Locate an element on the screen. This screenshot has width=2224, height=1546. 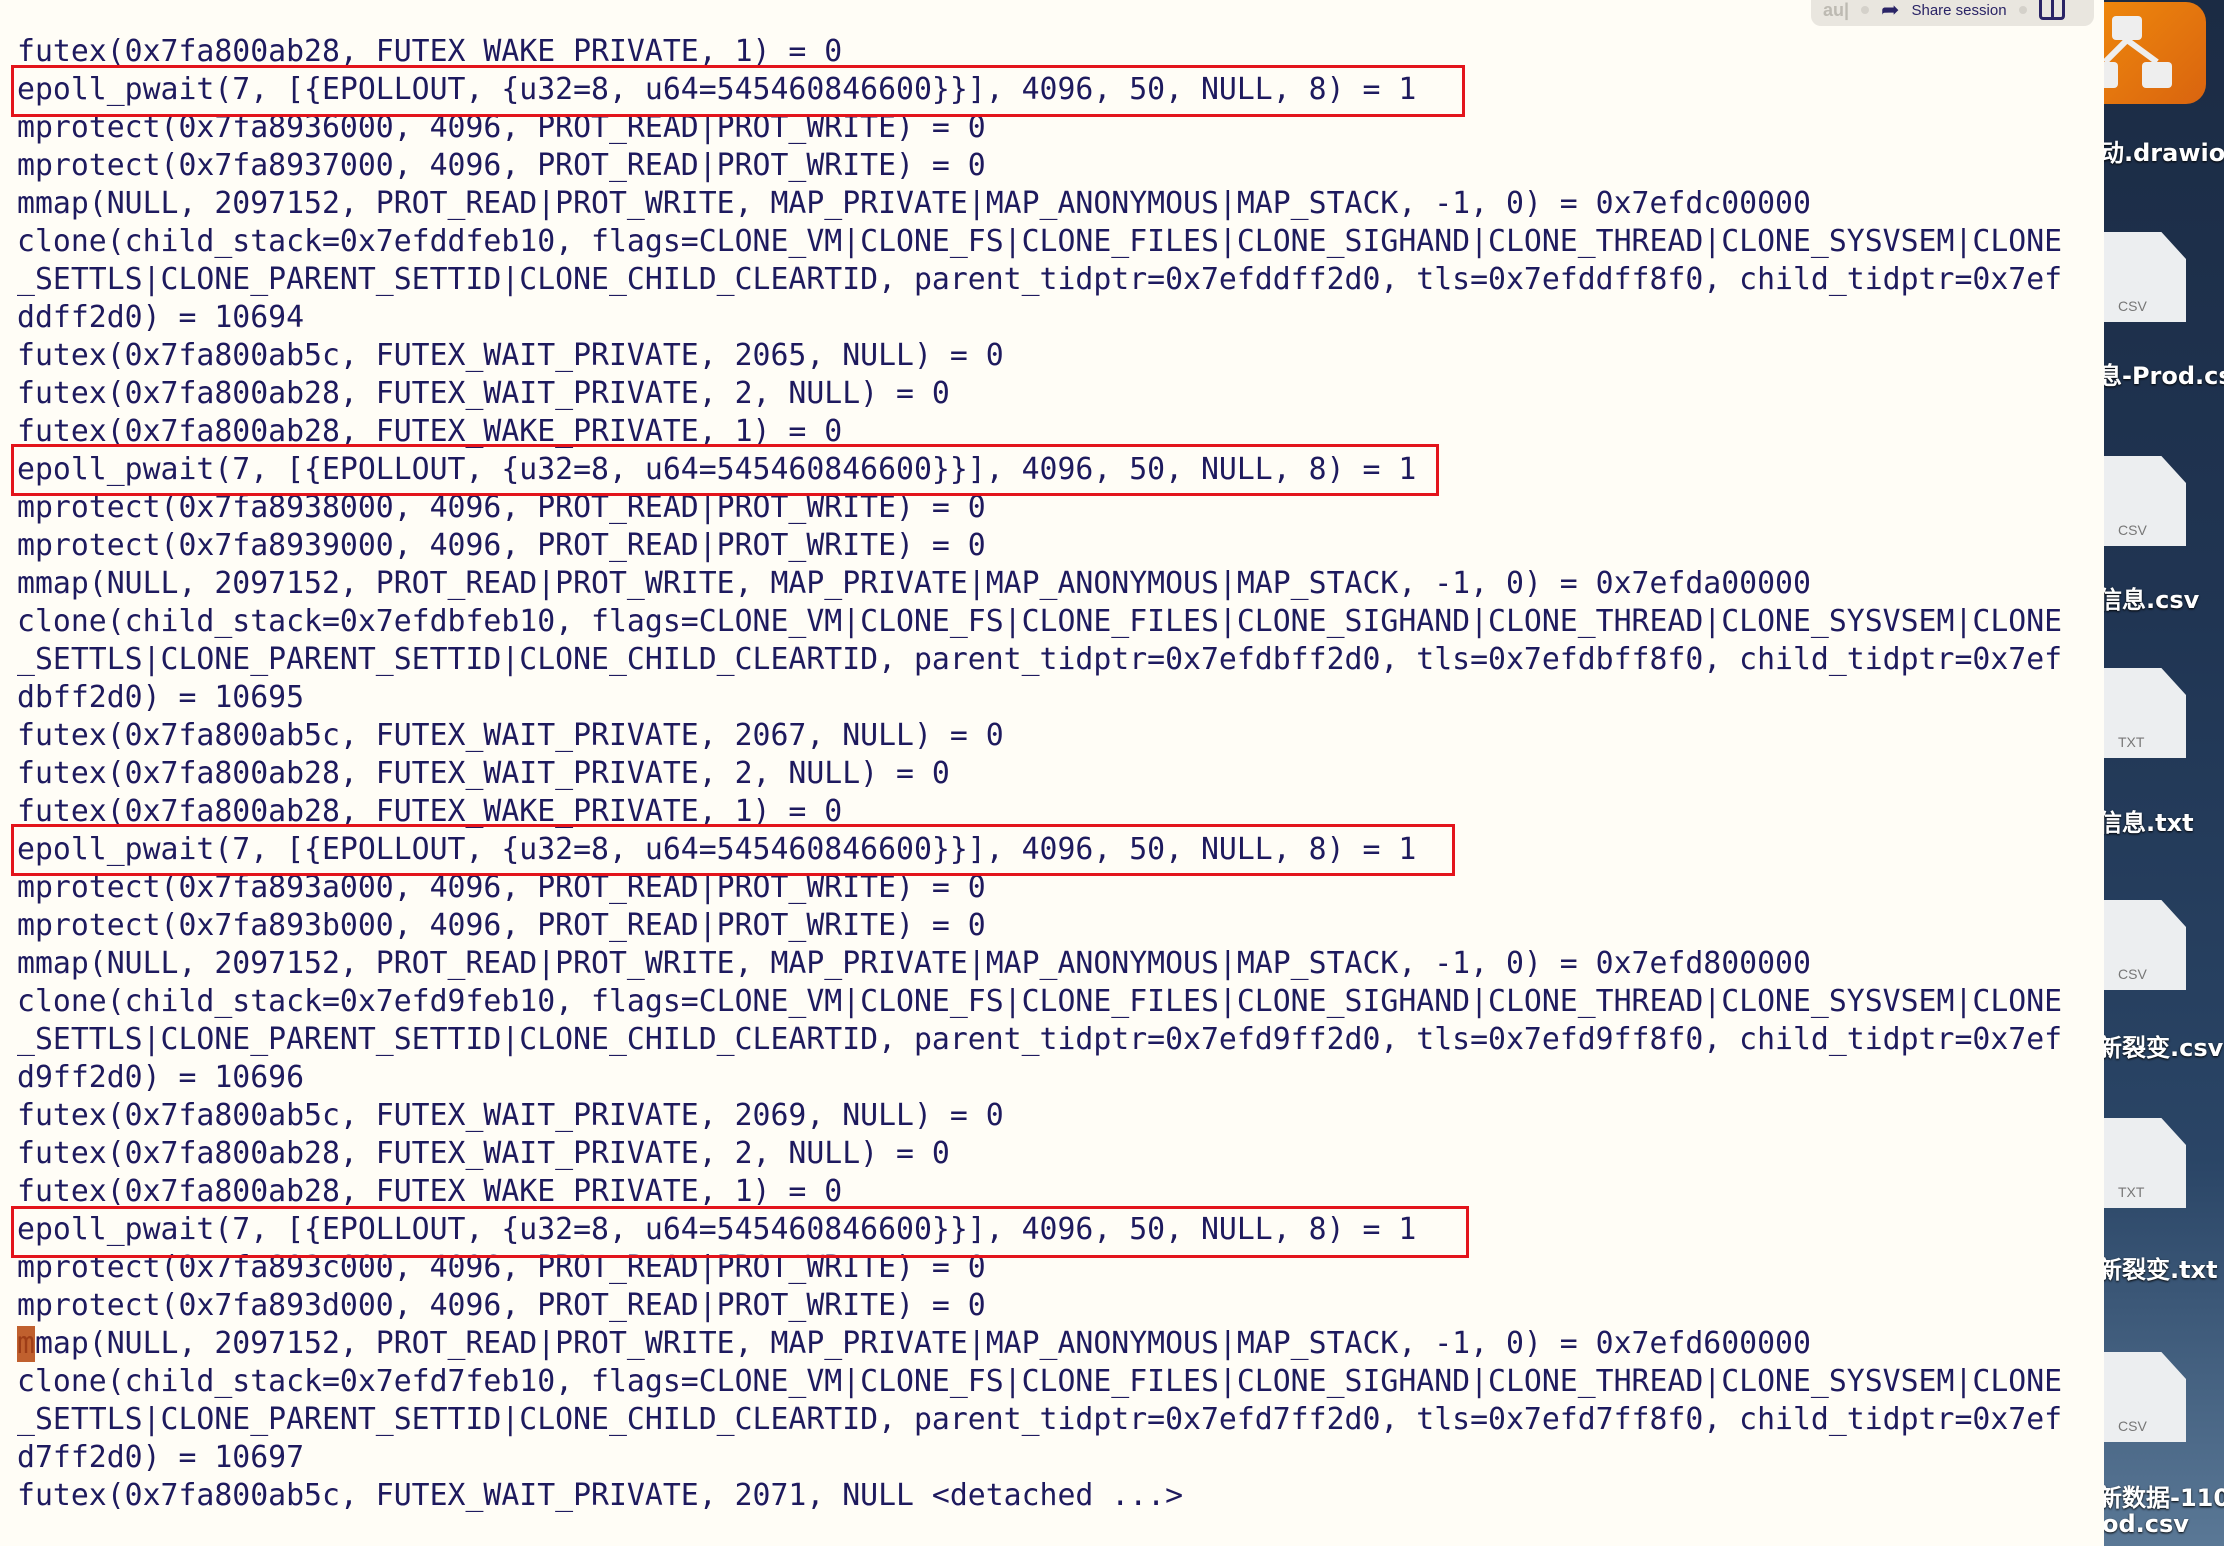
terminal-cursor is located at coordinates (26, 1344).